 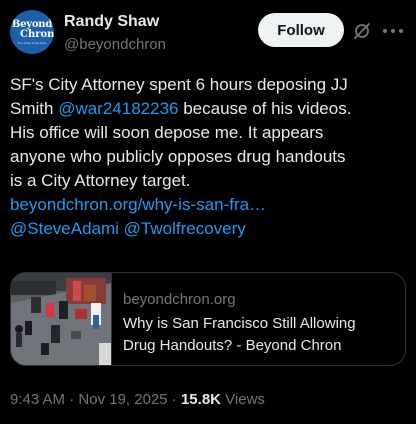 I want to click on avatar-logo-tagline: The Voice of the Rest, so click(x=32, y=42).